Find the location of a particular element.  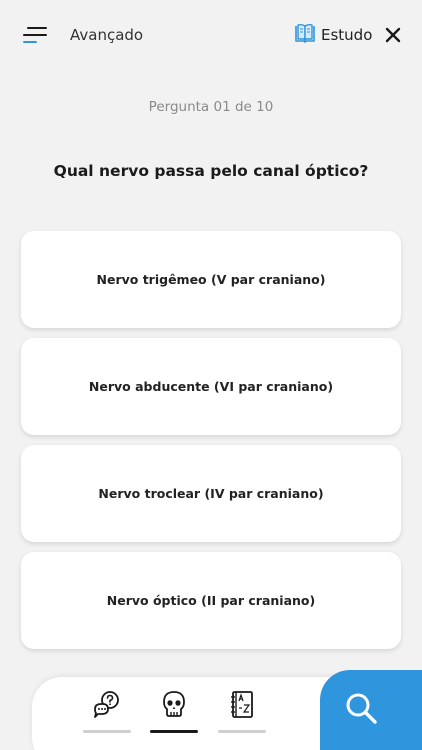

dictionary-az-icon is located at coordinates (242, 704).